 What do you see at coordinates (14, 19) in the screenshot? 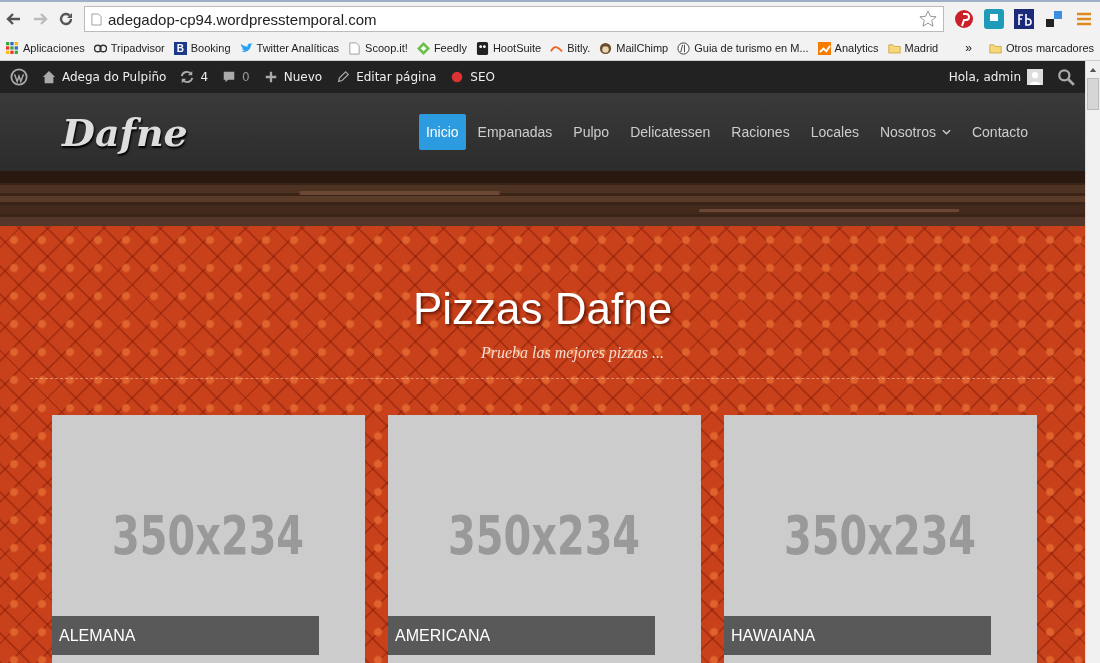
I see `back-icon` at bounding box center [14, 19].